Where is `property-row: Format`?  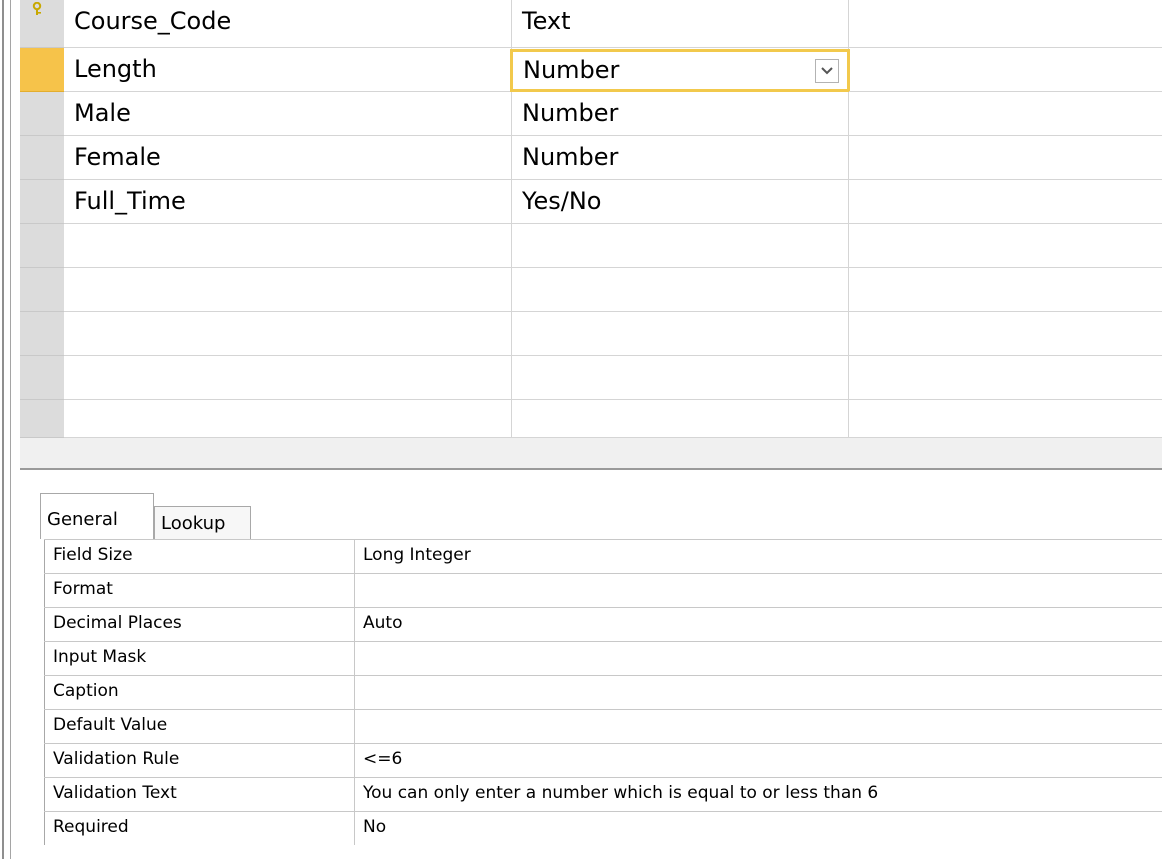
property-row: Format is located at coordinates (603, 590).